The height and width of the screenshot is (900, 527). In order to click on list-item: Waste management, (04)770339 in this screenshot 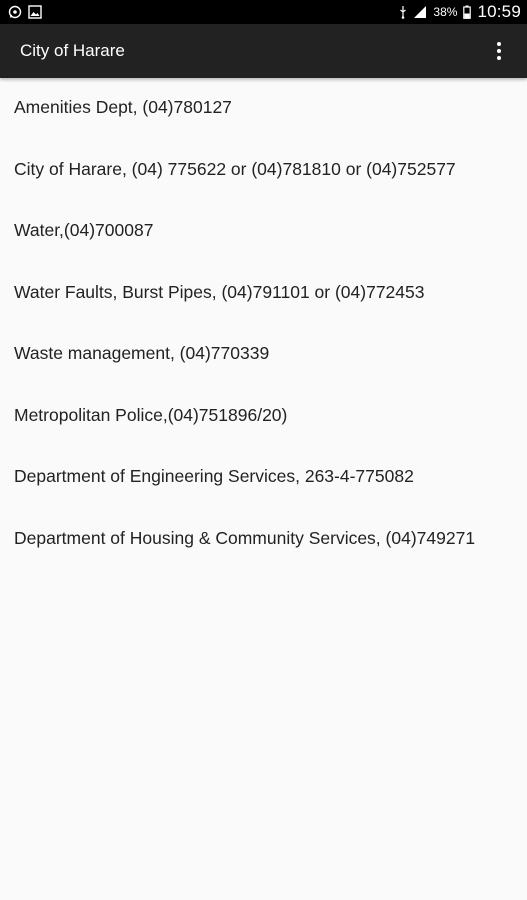, I will do `click(263, 355)`.